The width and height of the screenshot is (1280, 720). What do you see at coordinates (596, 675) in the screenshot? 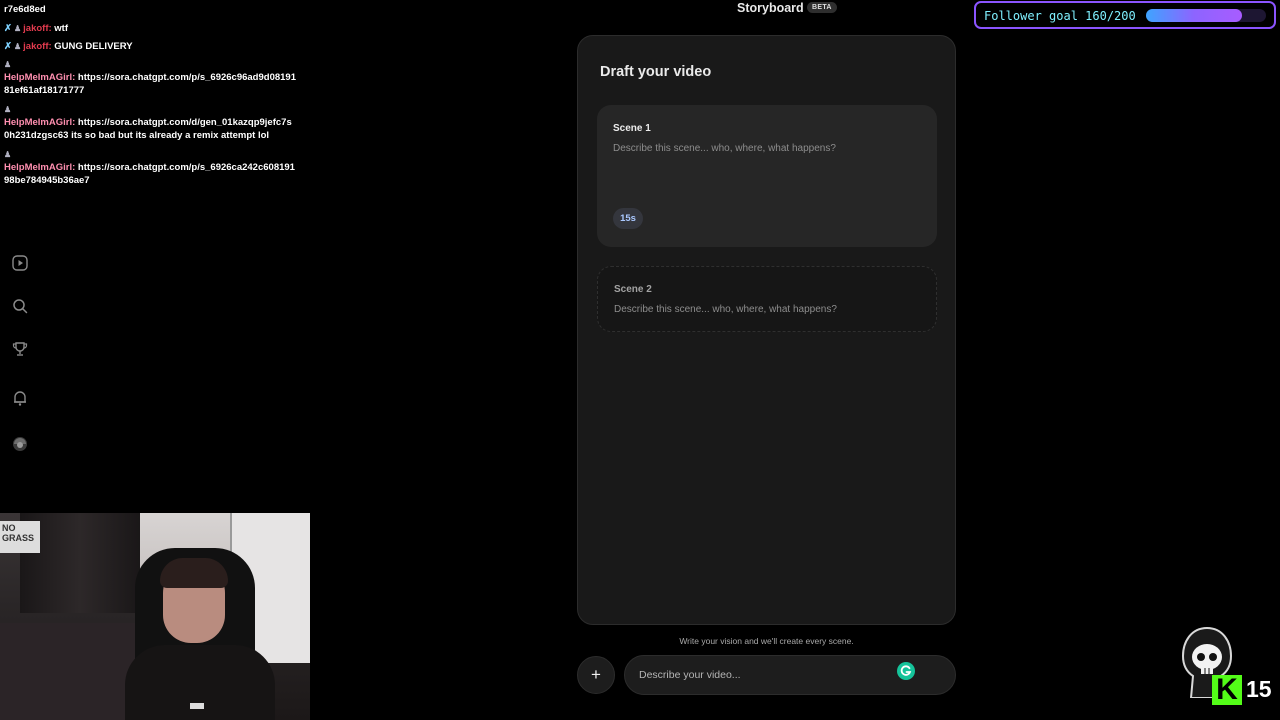
I see `add-button: +` at bounding box center [596, 675].